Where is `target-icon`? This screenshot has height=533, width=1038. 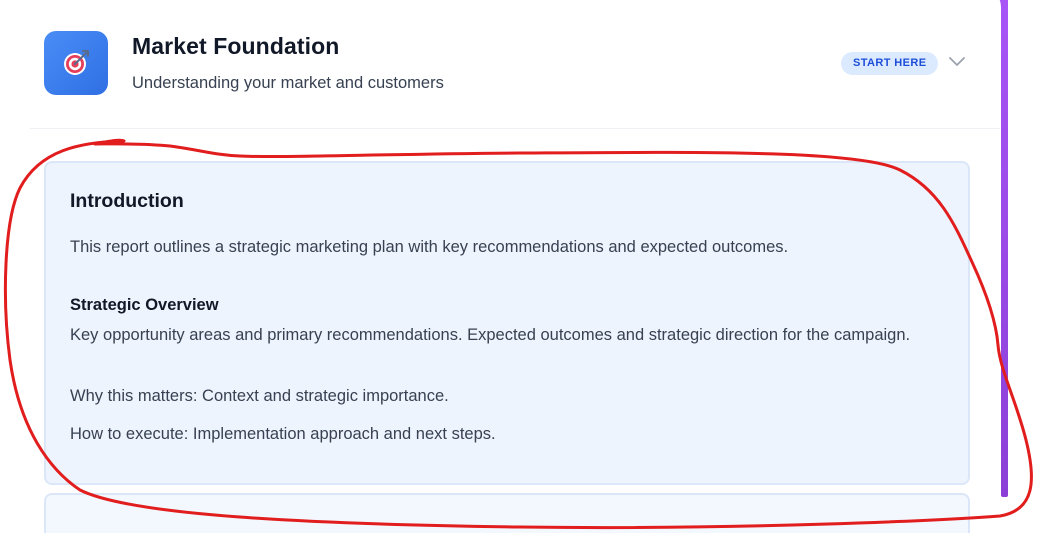 target-icon is located at coordinates (76, 62).